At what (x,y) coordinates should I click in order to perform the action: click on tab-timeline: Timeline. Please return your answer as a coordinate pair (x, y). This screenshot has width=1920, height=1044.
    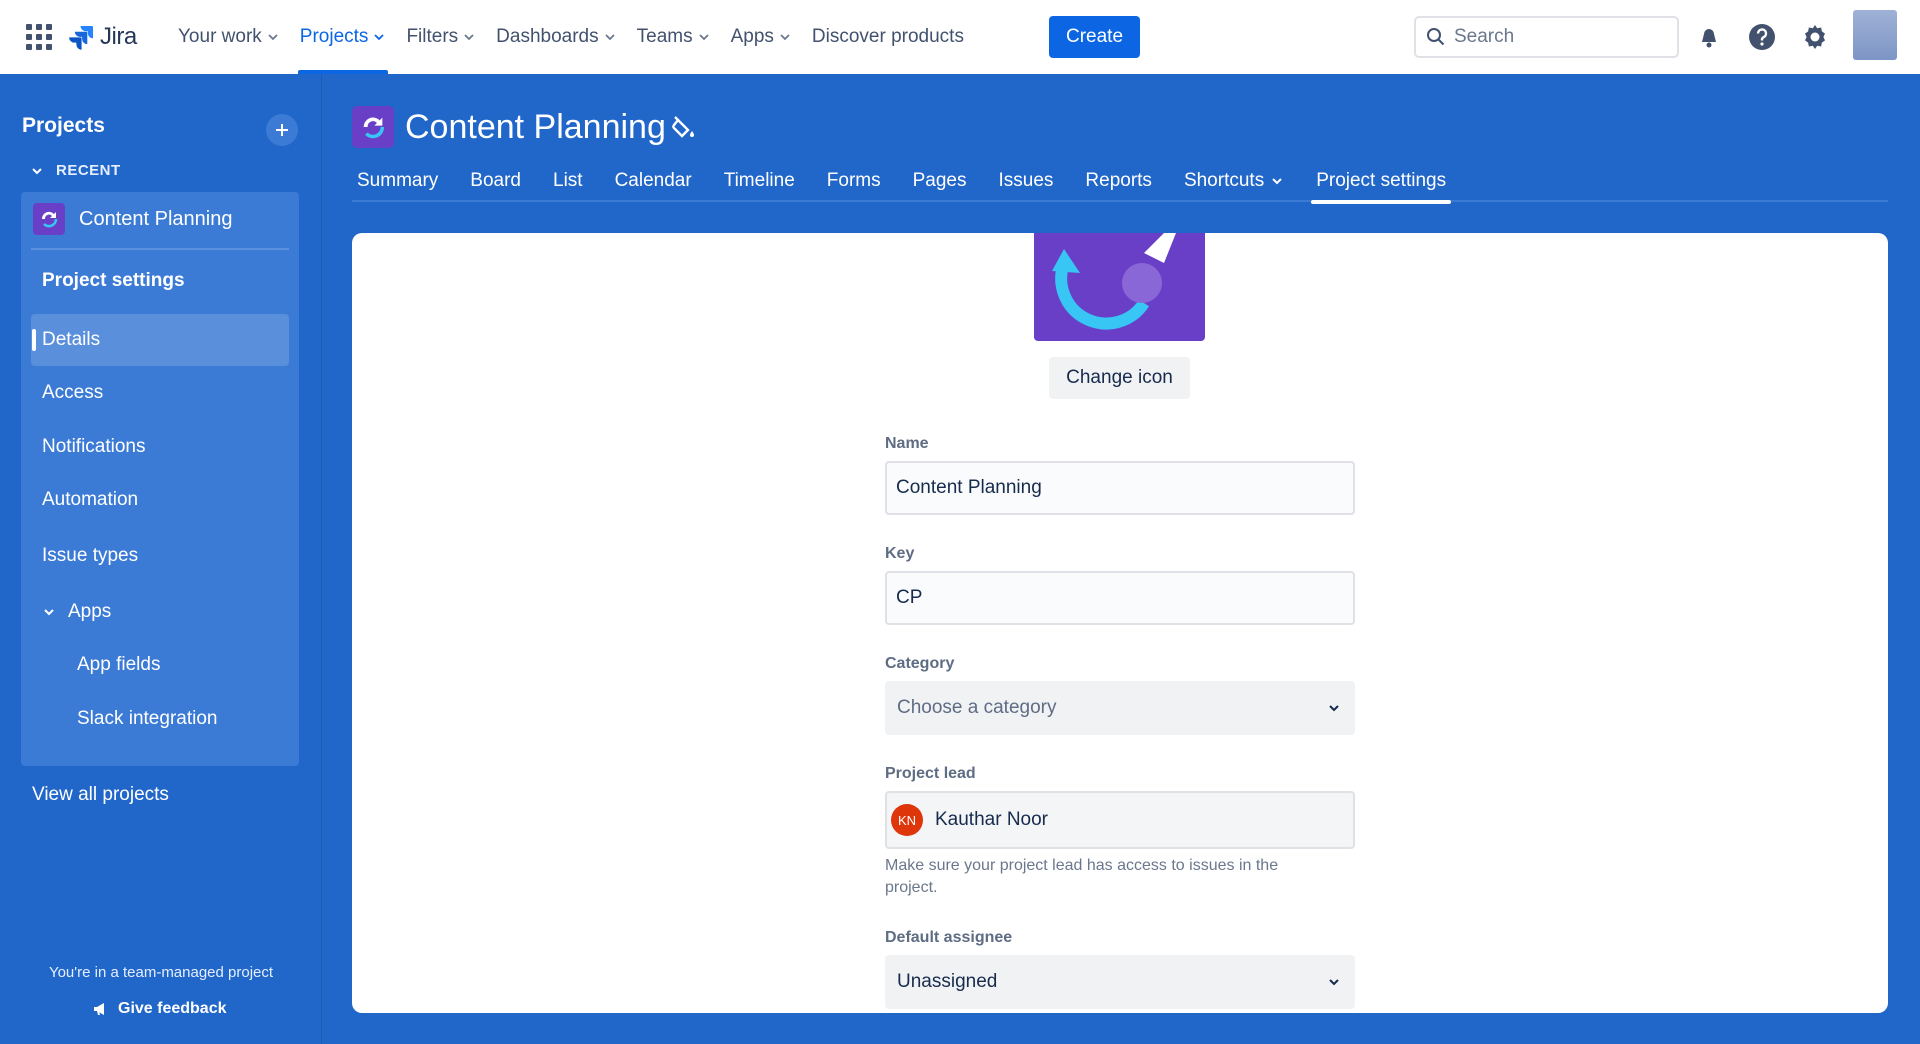
    Looking at the image, I should click on (759, 181).